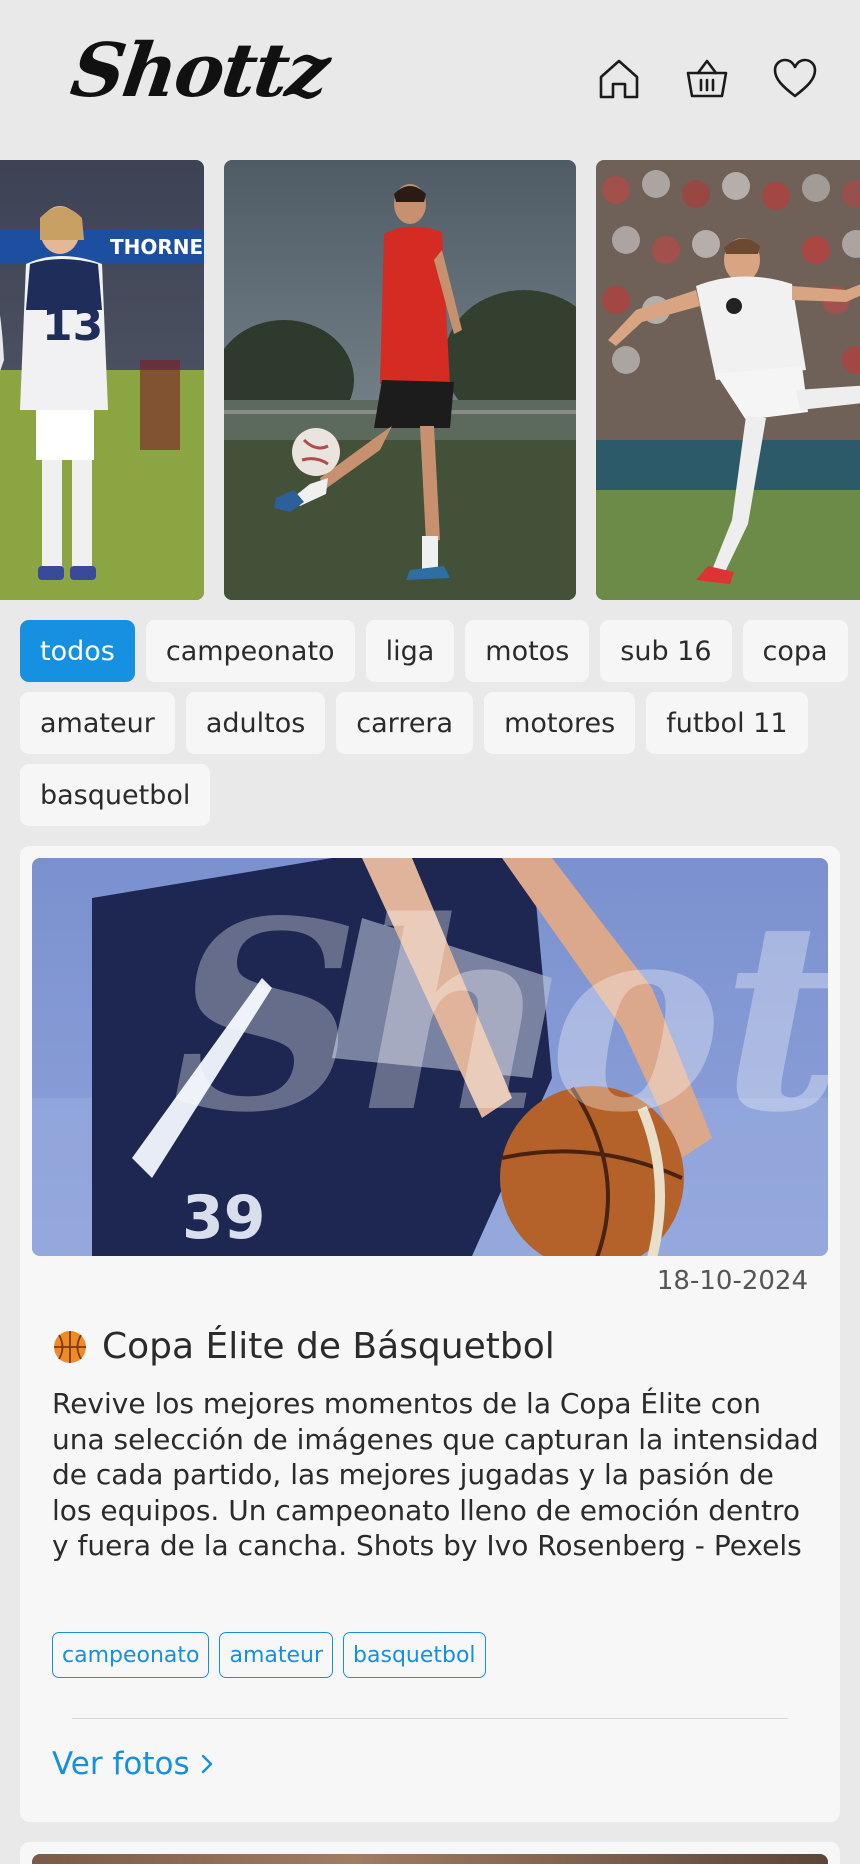 This screenshot has width=860, height=1864. What do you see at coordinates (102, 380) in the screenshot?
I see `carousel-slide-celebration: THORNE 13` at bounding box center [102, 380].